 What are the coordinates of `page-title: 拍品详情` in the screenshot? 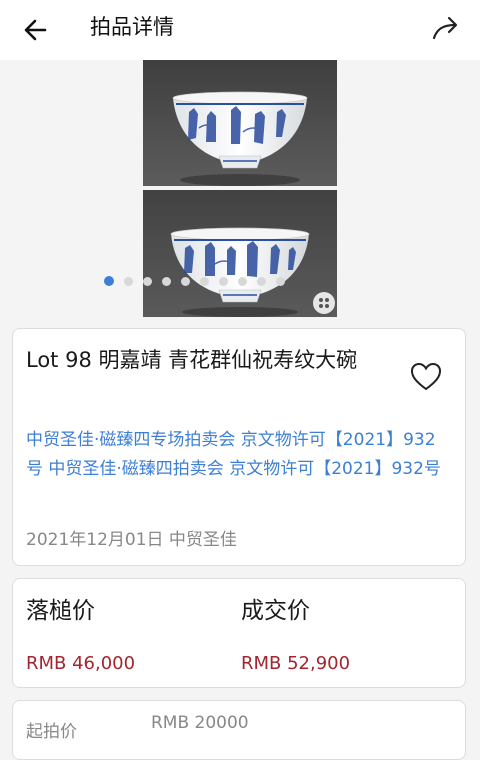 It's located at (132, 27).